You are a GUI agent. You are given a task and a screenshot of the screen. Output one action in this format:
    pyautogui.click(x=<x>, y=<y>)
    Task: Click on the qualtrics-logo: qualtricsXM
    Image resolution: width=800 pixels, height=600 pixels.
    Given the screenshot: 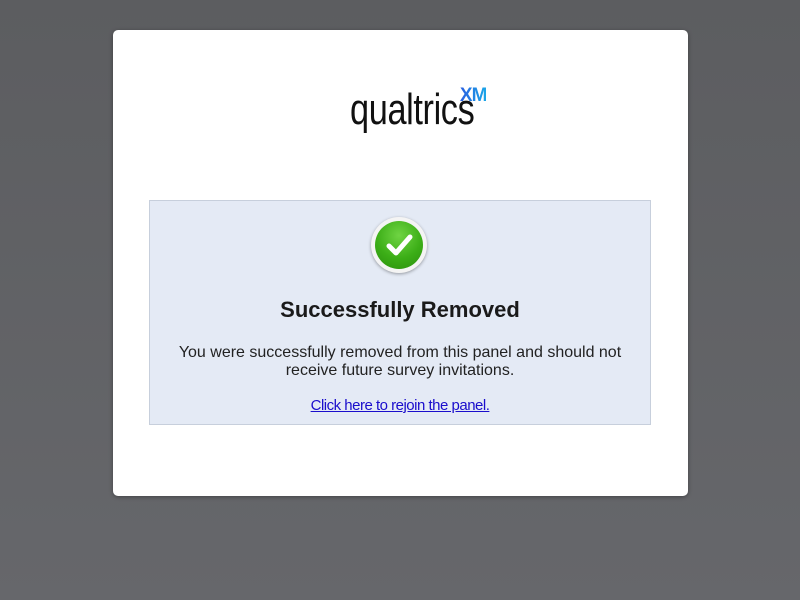 What is the action you would take?
    pyautogui.click(x=400, y=110)
    